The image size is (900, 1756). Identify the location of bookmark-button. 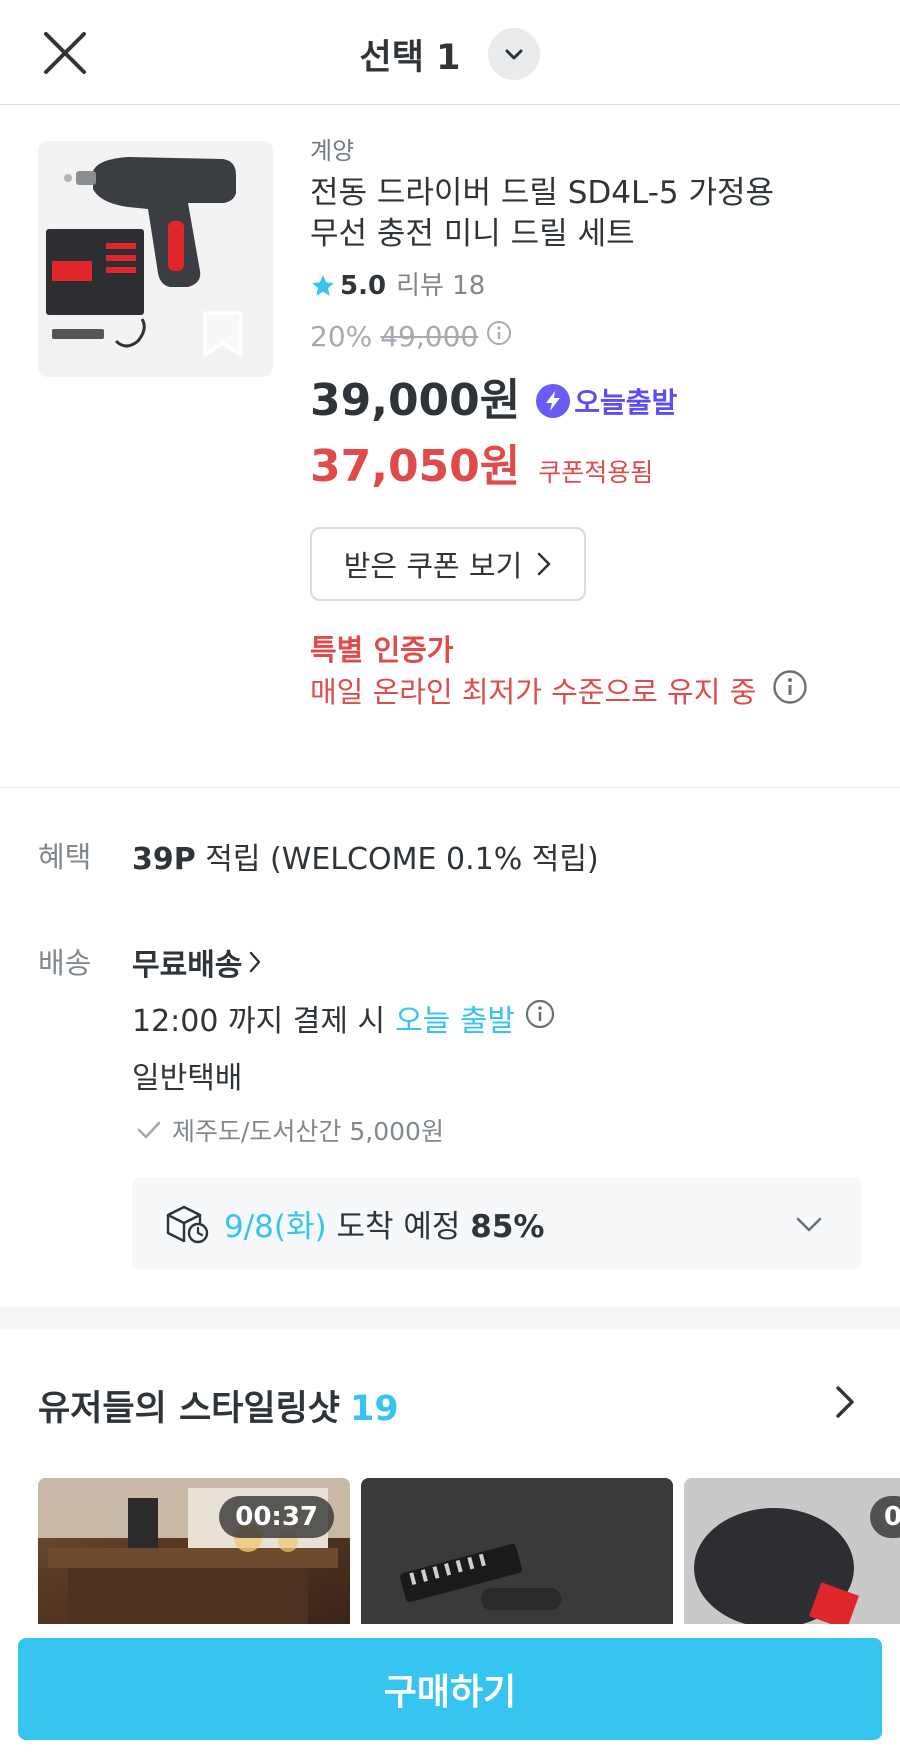
(223, 334).